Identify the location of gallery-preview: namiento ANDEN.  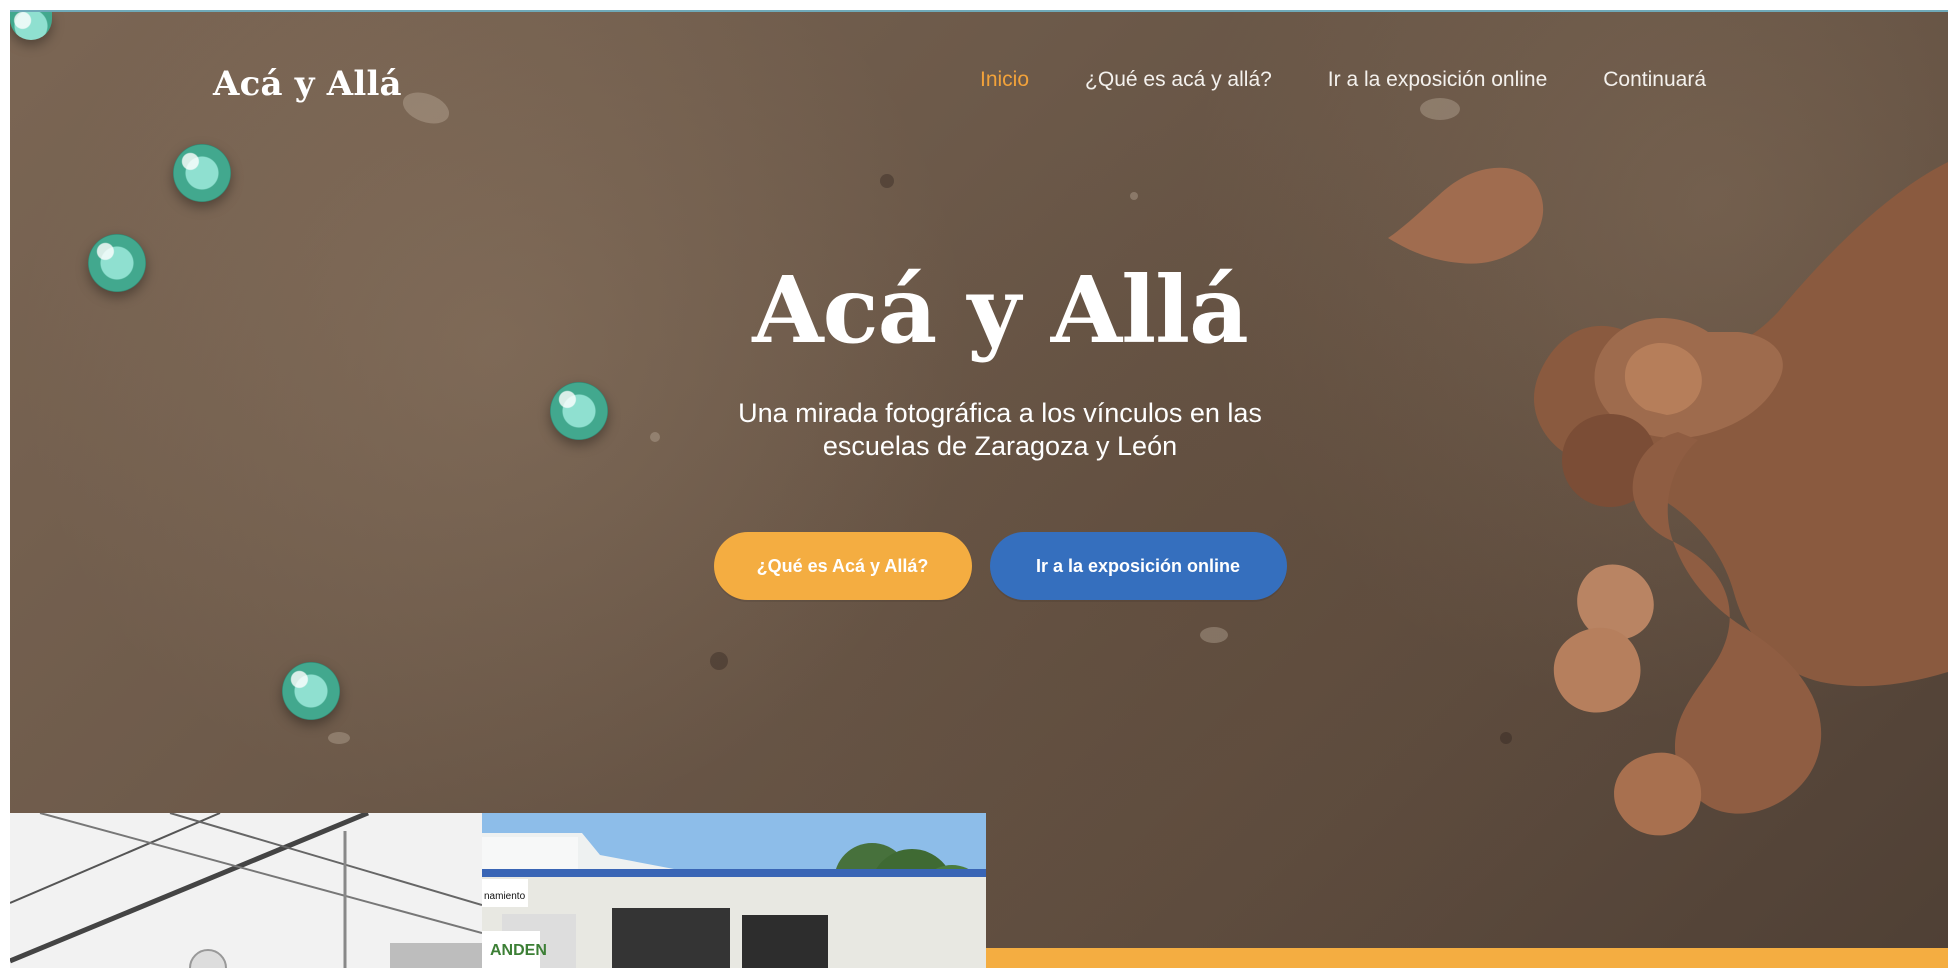
(498, 890).